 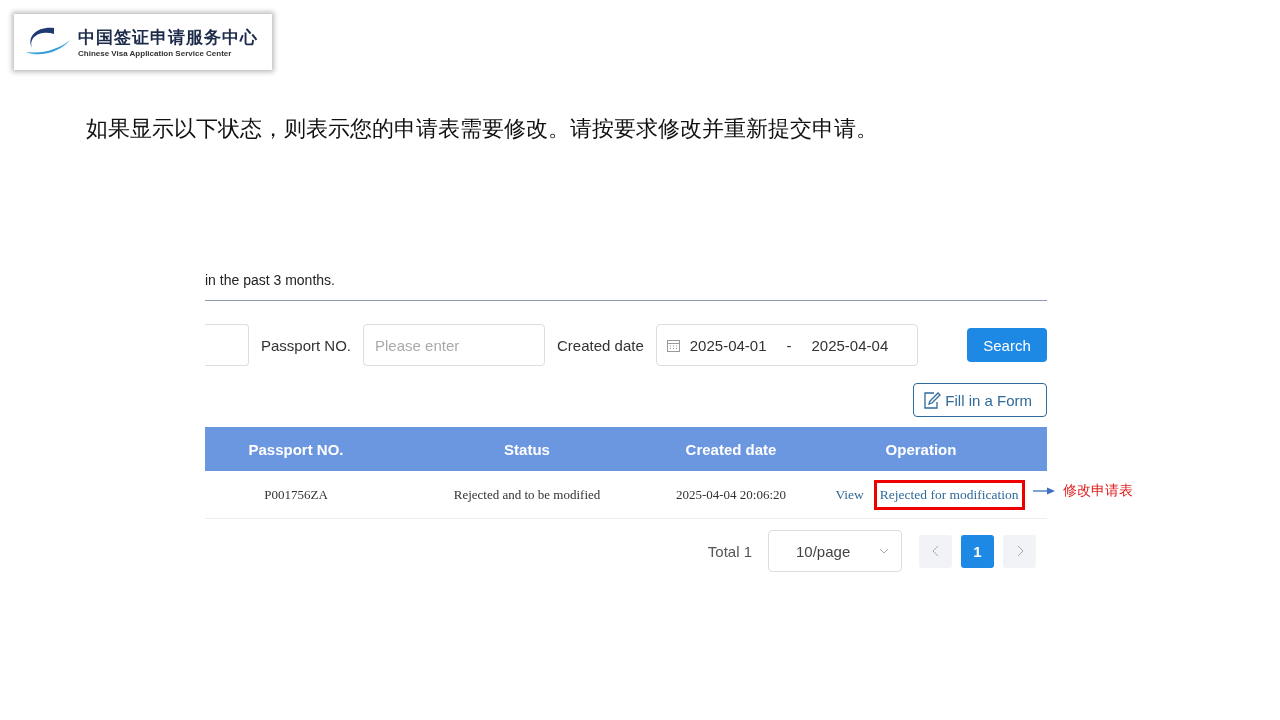 What do you see at coordinates (921, 449) in the screenshot?
I see `column-header: Operation` at bounding box center [921, 449].